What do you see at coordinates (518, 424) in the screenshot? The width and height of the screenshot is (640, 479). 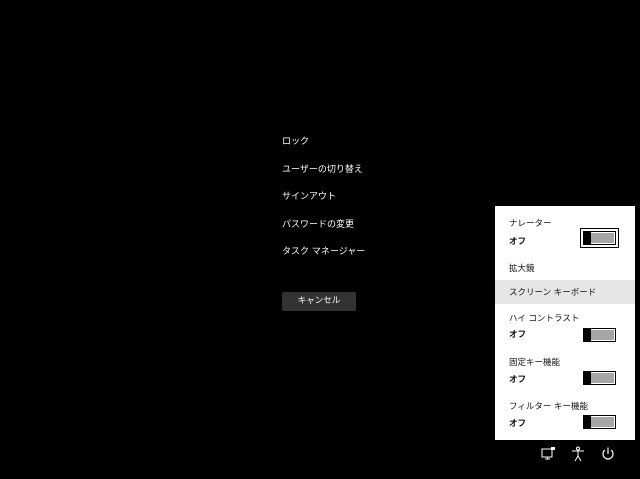 I see `filter-keys-state: オフ` at bounding box center [518, 424].